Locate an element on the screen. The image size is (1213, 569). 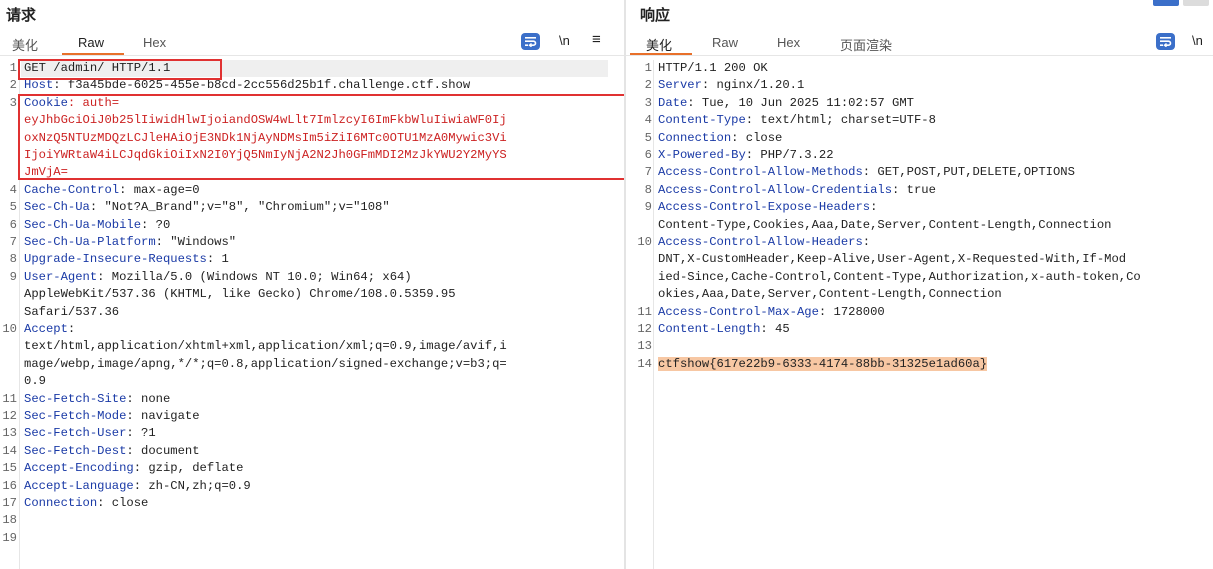
line-number: 6 is located at coordinates (13, 224).